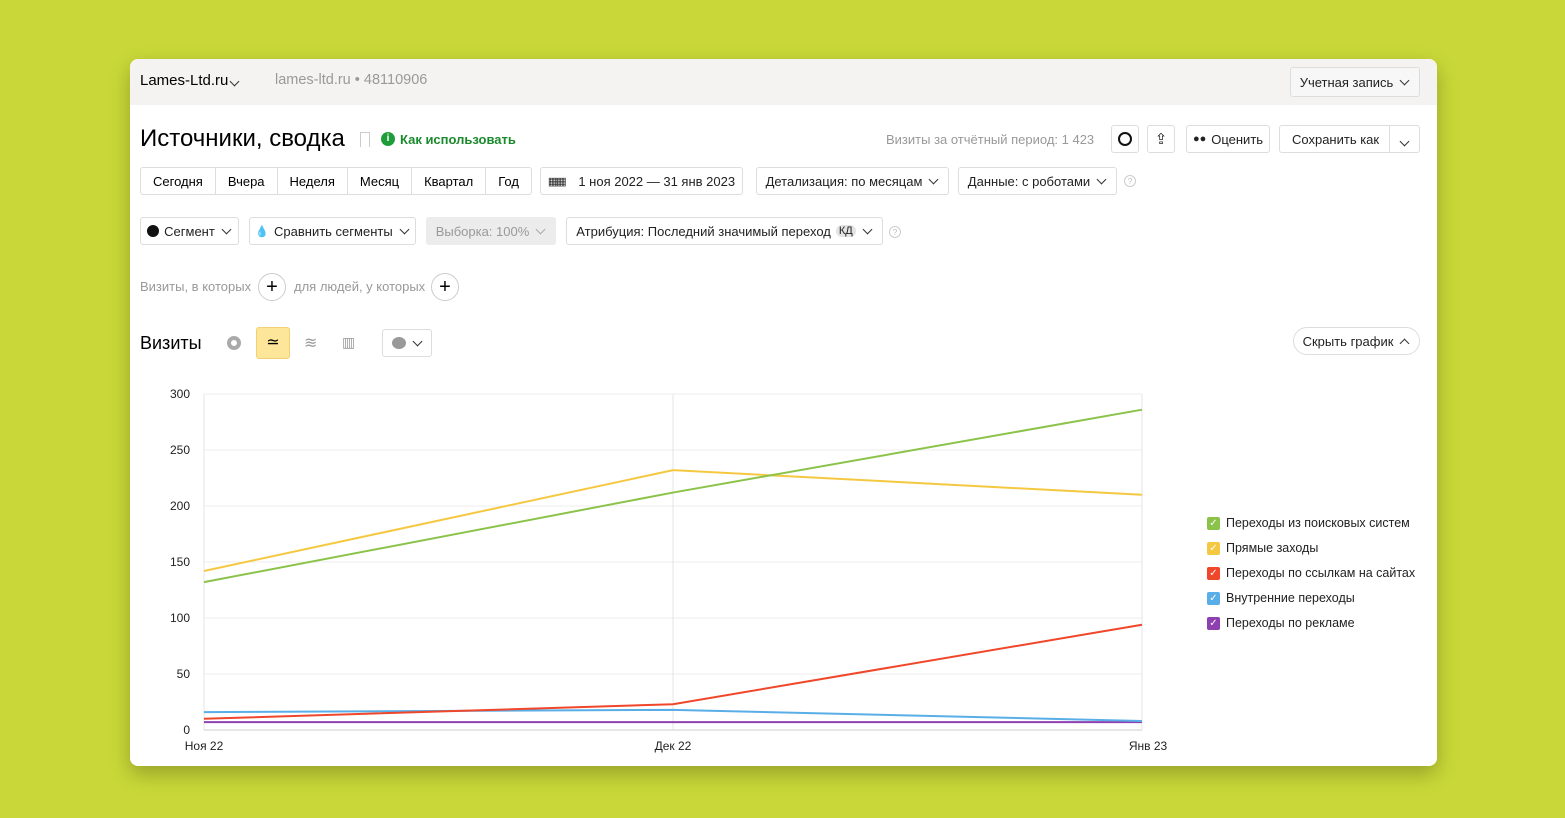 This screenshot has height=818, width=1565. What do you see at coordinates (1318, 523) in the screenshot?
I see `legend-label: Переходы из поисковых систем` at bounding box center [1318, 523].